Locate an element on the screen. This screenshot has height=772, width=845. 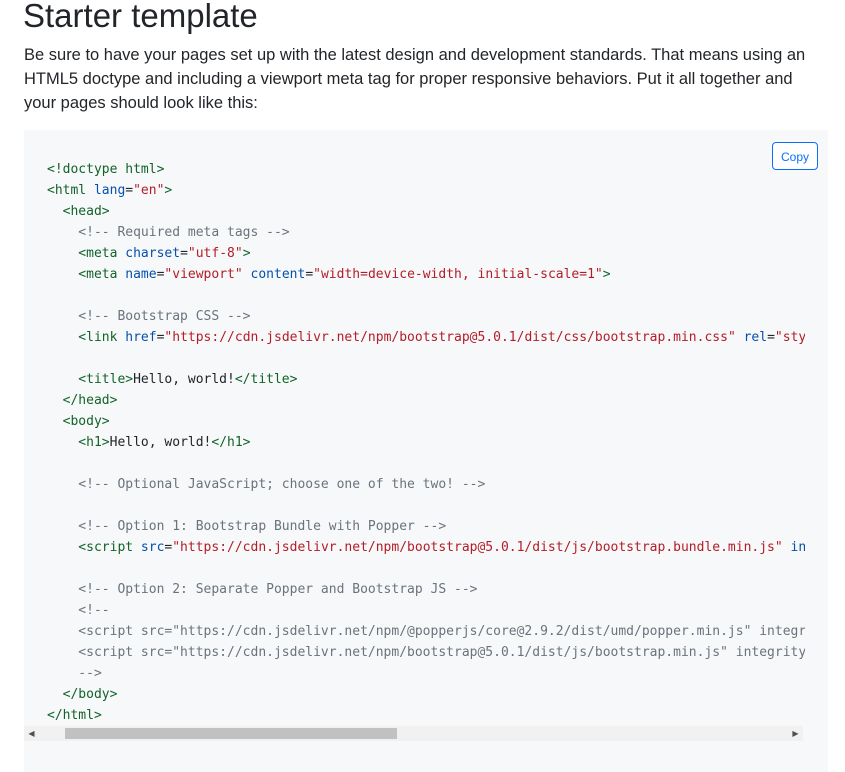
code-line: <meta charset="utf-8"> is located at coordinates (149, 253).